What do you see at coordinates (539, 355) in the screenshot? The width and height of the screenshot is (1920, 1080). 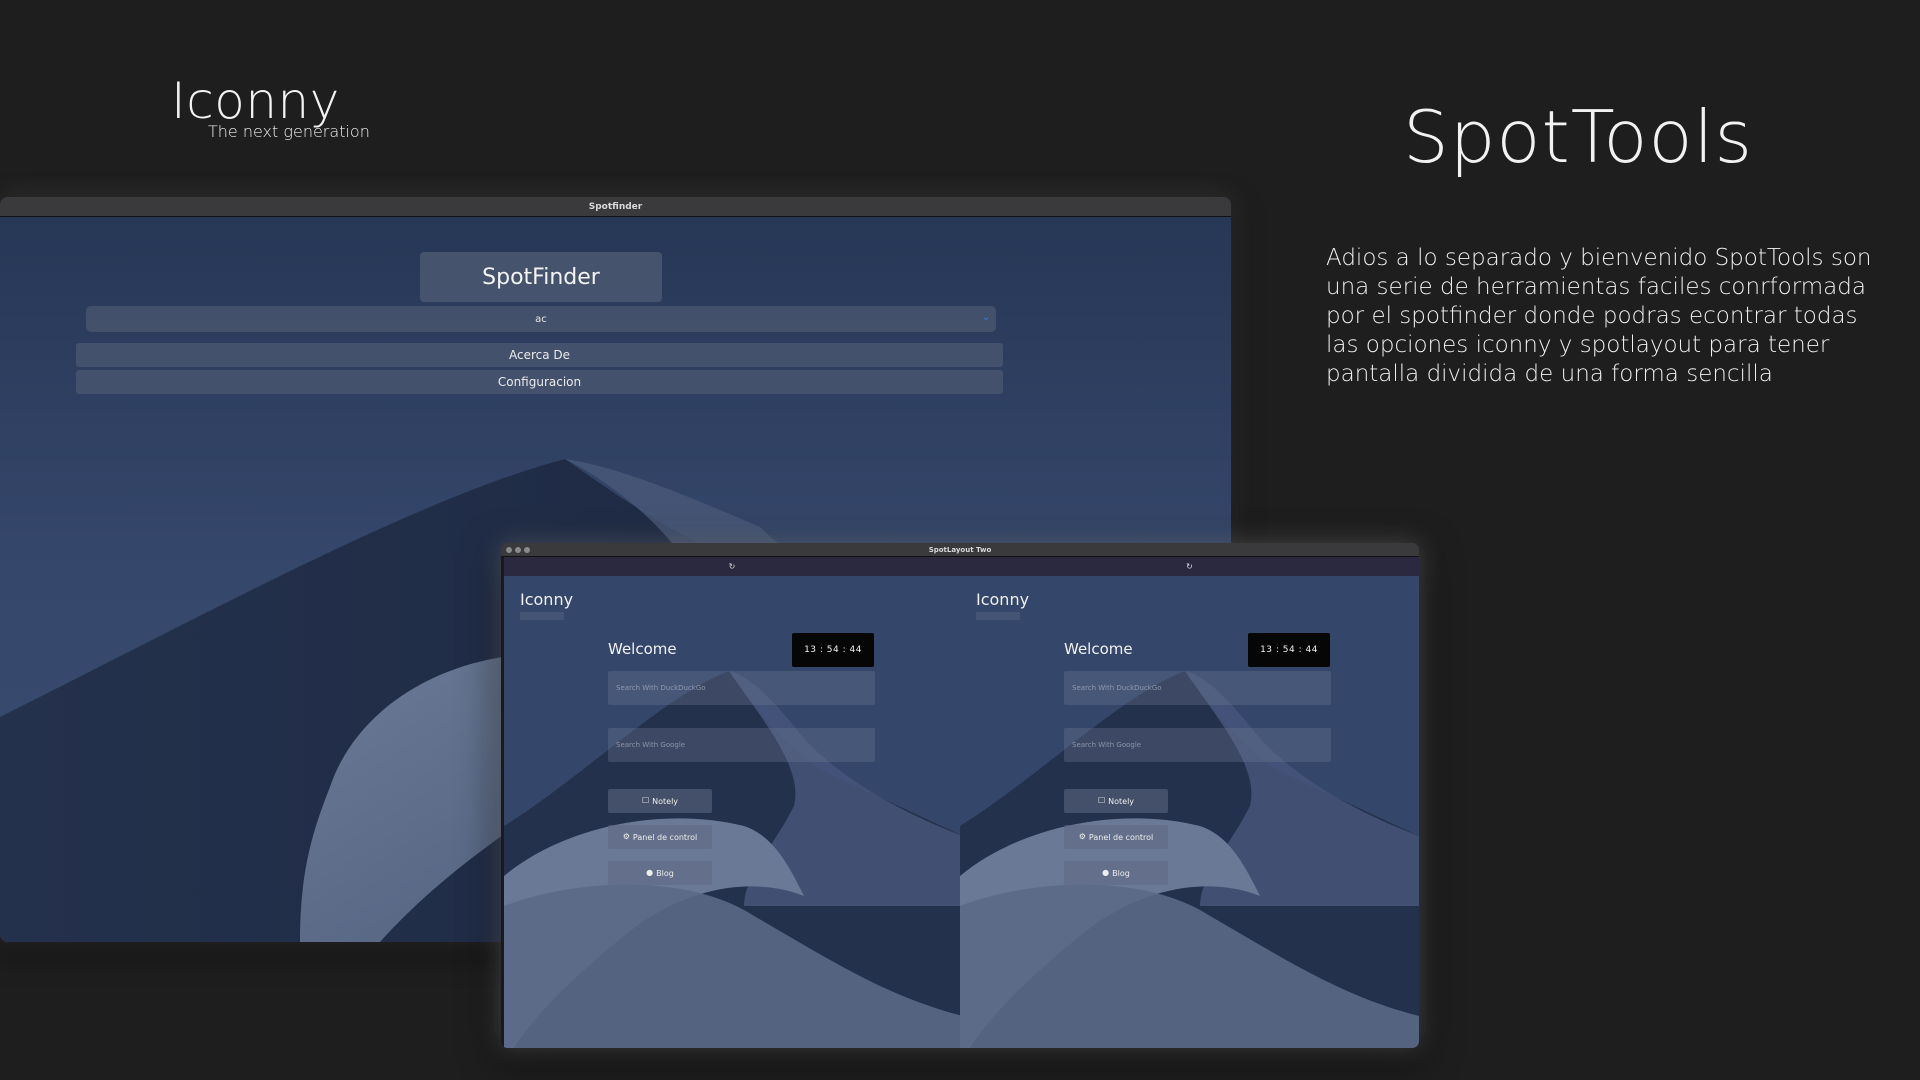 I see `acerca-de-button: Acerca De` at bounding box center [539, 355].